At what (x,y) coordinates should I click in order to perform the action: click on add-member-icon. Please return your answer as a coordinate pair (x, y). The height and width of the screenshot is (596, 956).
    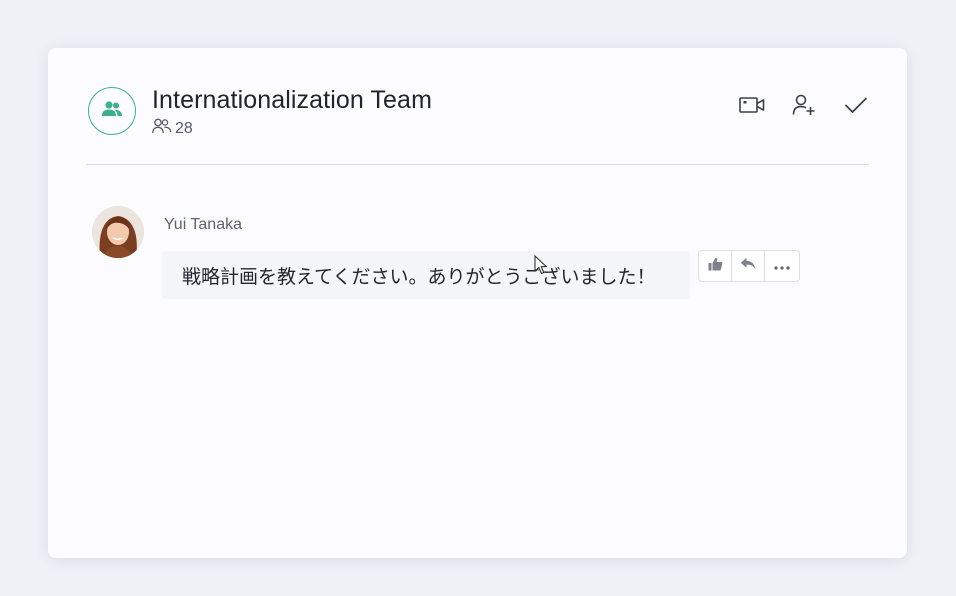
    Looking at the image, I should click on (804, 107).